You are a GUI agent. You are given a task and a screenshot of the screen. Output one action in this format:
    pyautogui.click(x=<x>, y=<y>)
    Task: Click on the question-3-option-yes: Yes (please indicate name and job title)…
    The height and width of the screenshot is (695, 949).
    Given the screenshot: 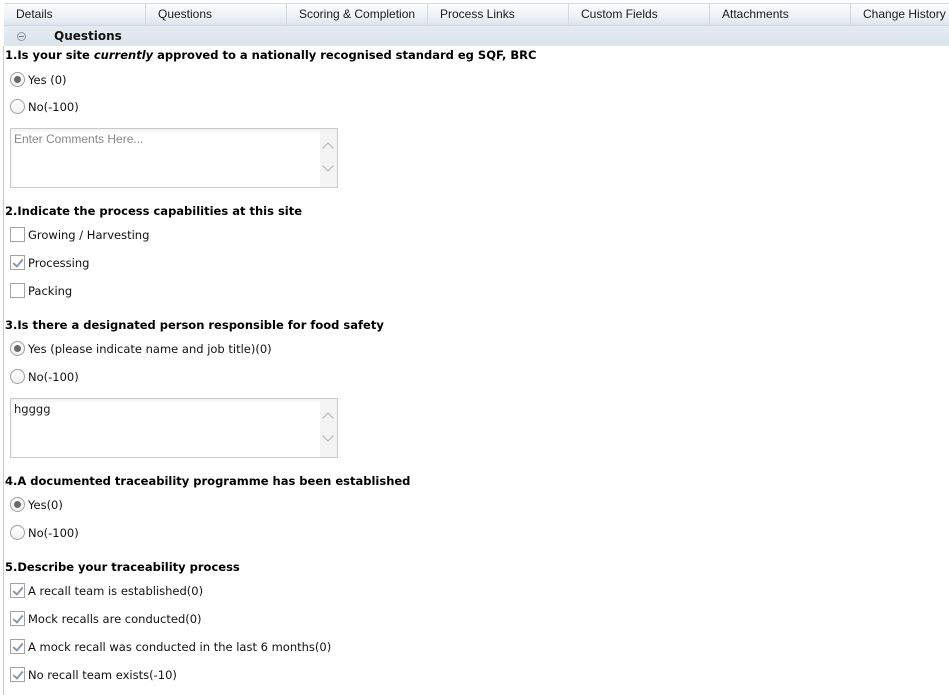 What is the action you would take?
    pyautogui.click(x=141, y=348)
    